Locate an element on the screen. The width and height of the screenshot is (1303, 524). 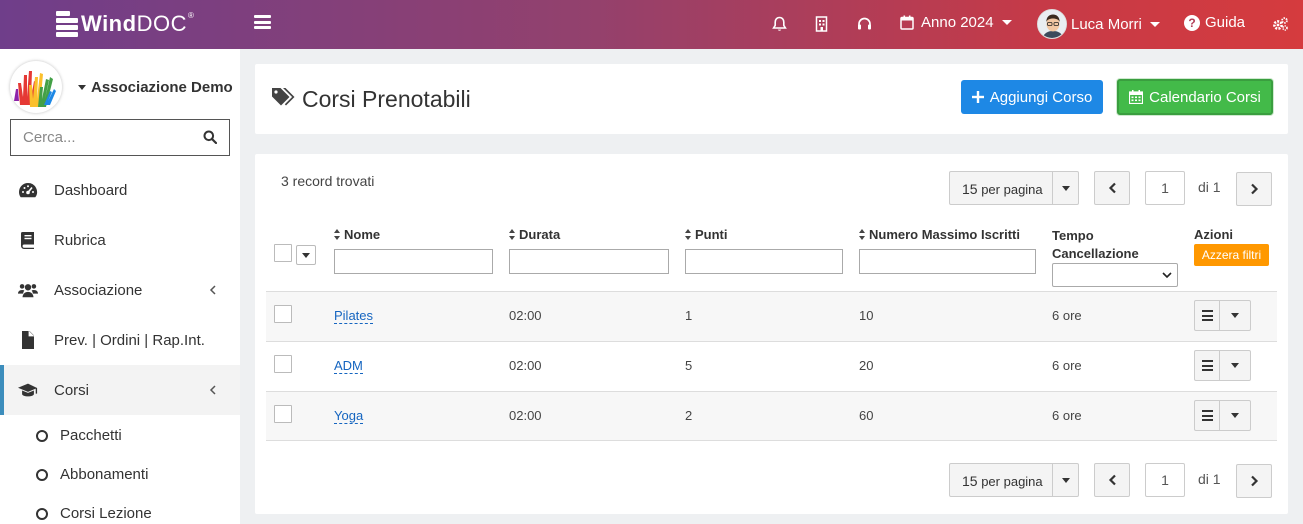
column-header-max-iscritti: Numero Massimo Iscritti is located at coordinates (939, 234).